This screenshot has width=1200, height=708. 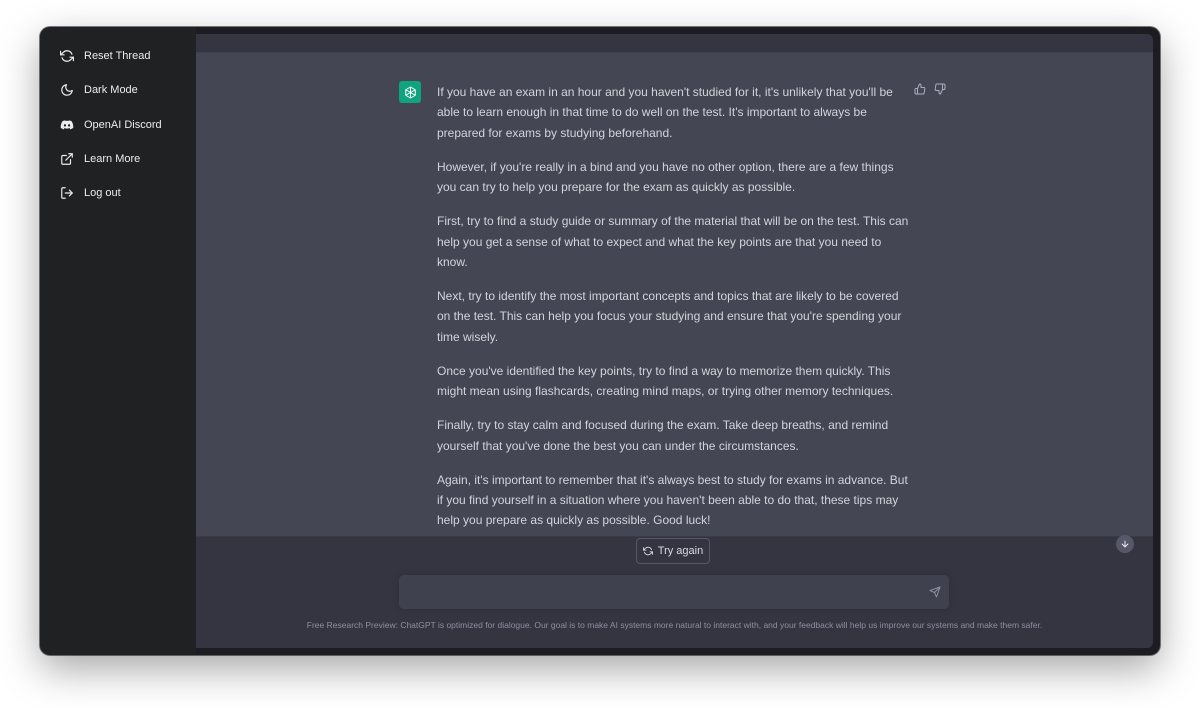 I want to click on thumbs-down-button, so click(x=940, y=89).